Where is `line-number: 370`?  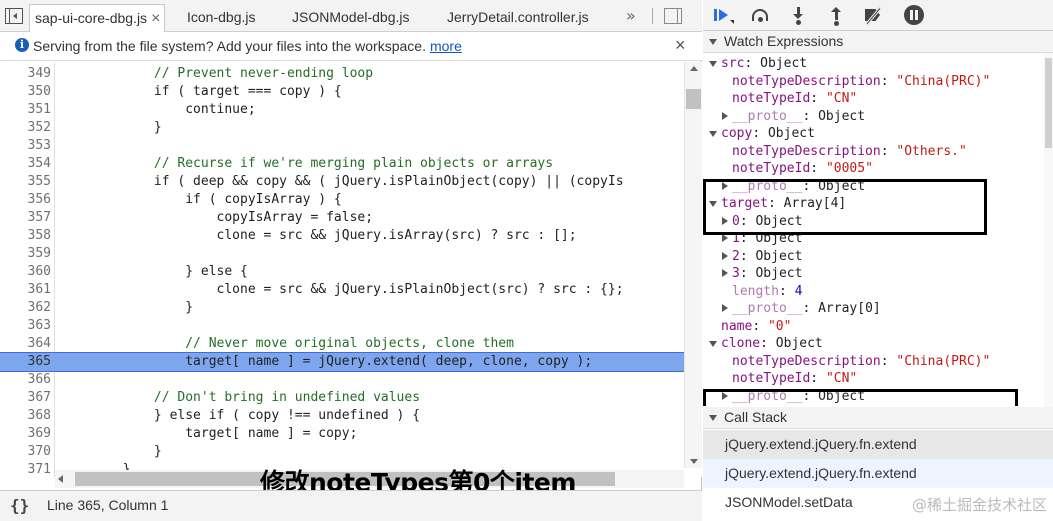 line-number: 370 is located at coordinates (25, 452).